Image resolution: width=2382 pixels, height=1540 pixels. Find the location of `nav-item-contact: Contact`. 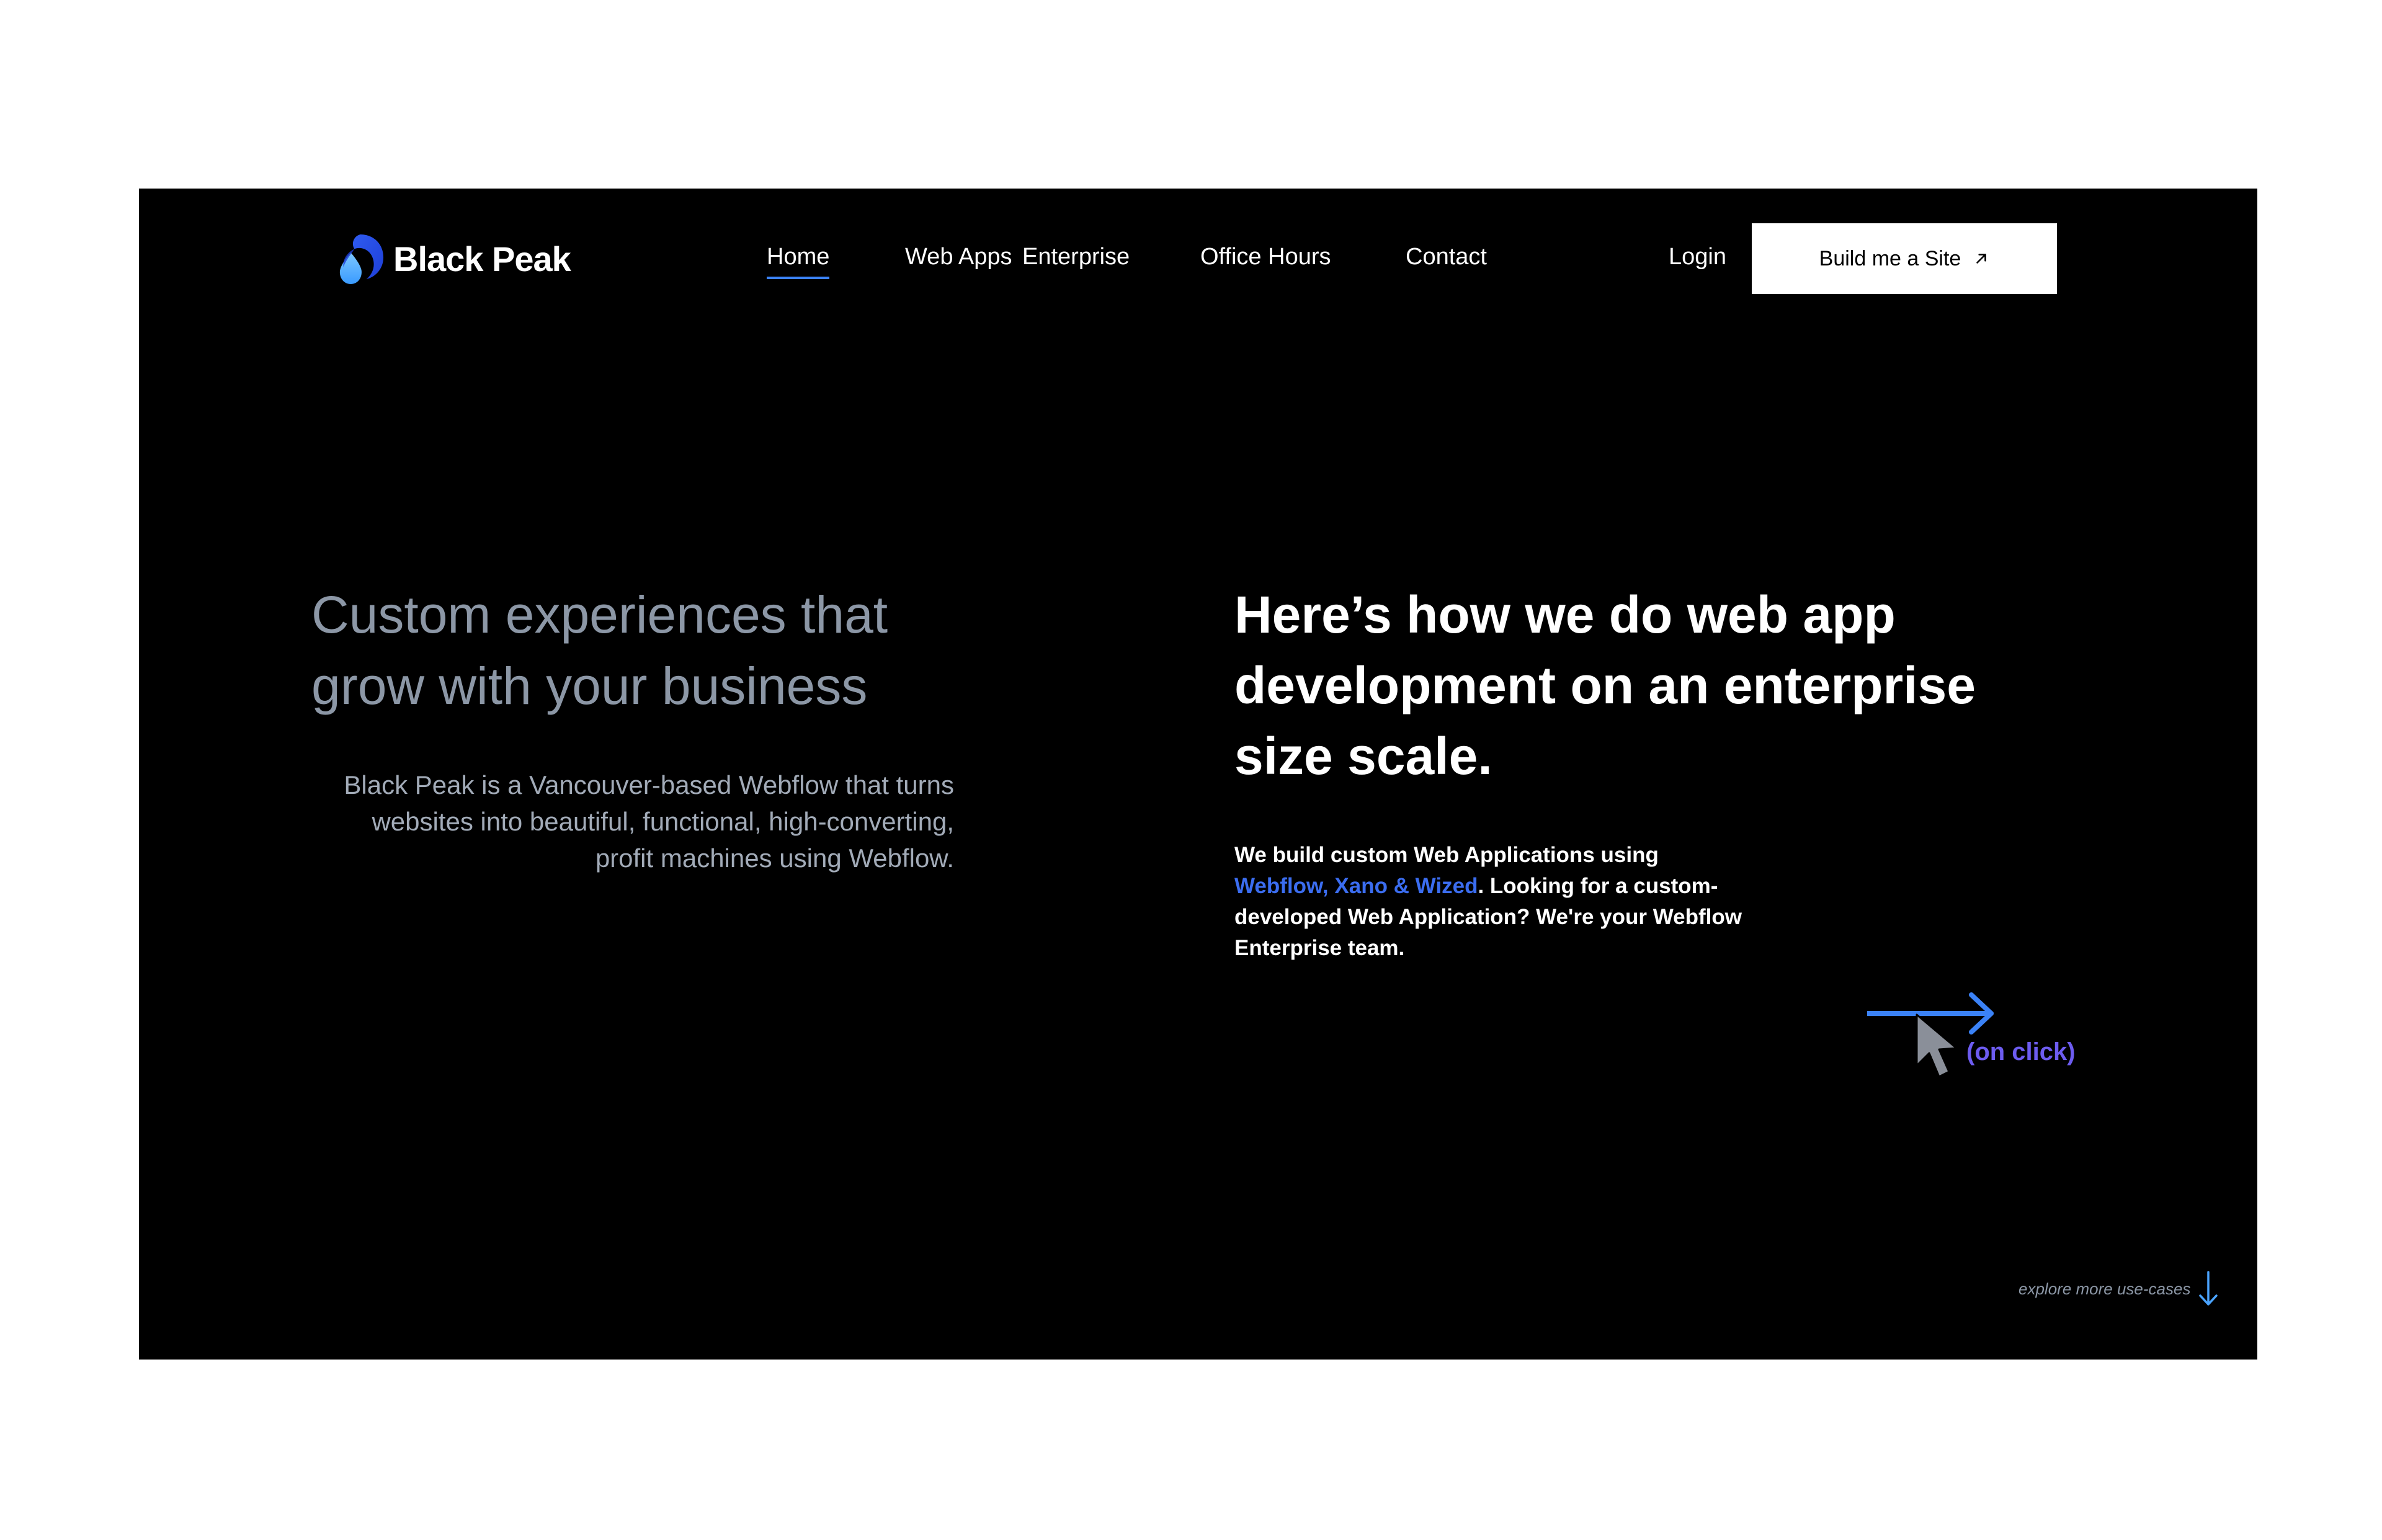

nav-item-contact: Contact is located at coordinates (1447, 257).